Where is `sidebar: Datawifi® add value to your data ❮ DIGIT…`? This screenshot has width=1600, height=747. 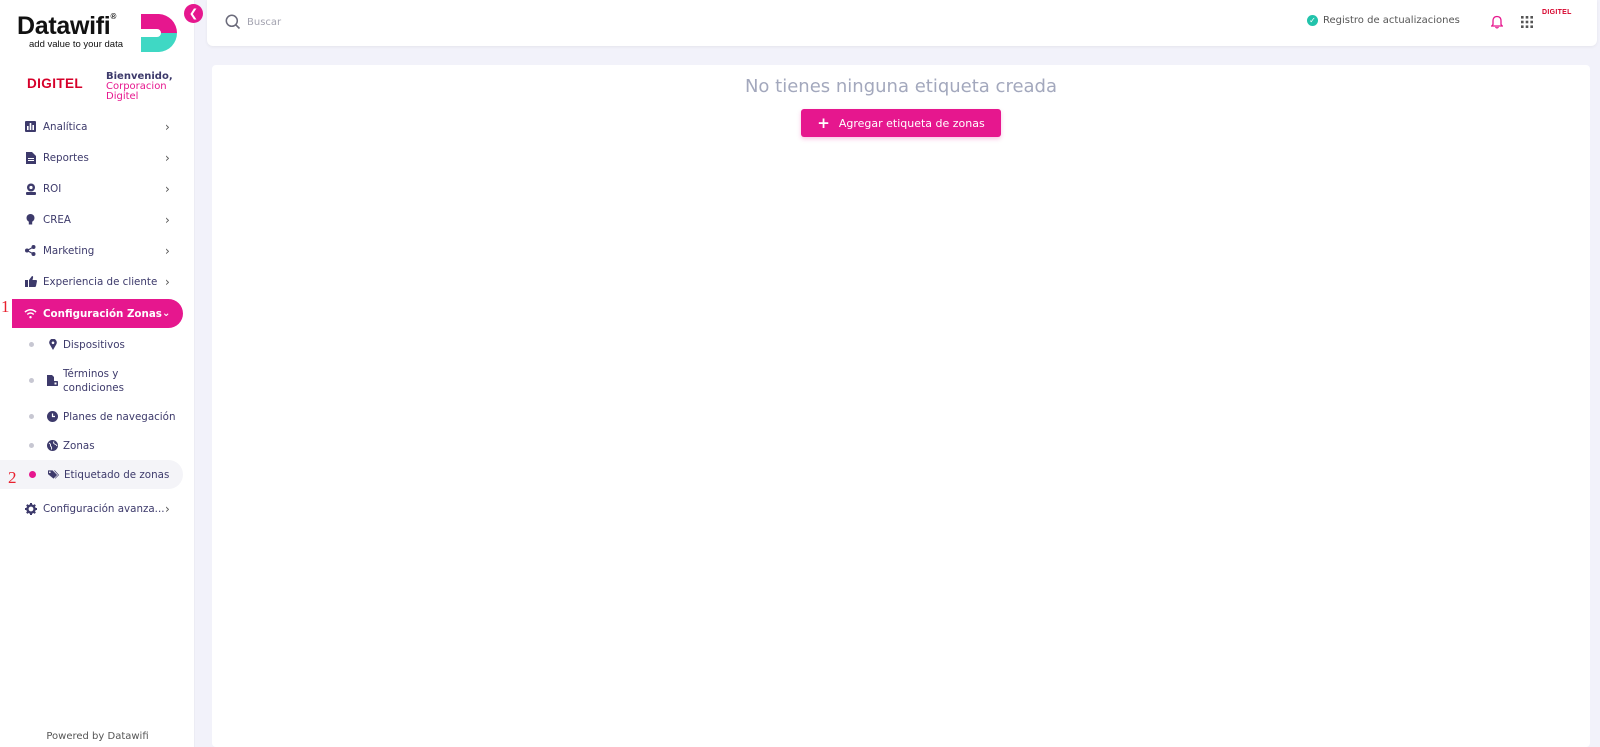
sidebar: Datawifi® add value to your data ❮ DIGIT… is located at coordinates (101, 373).